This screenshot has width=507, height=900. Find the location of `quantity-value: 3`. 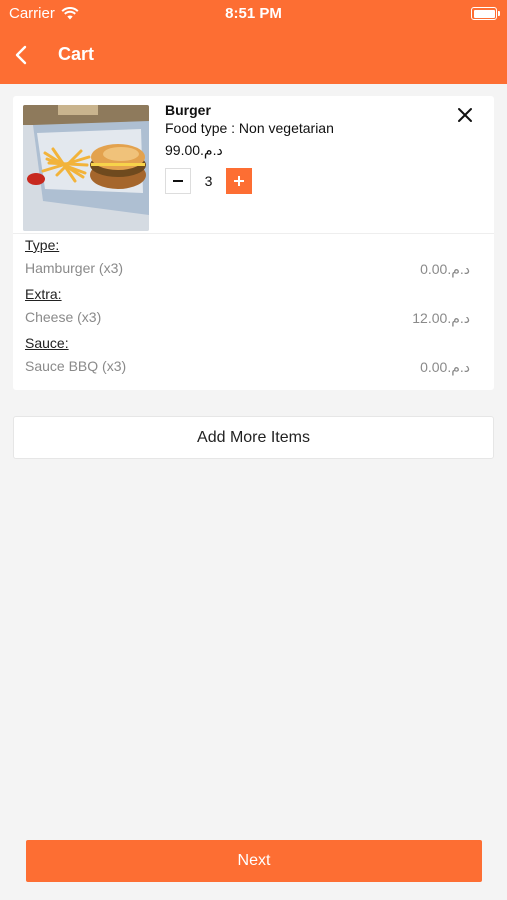

quantity-value: 3 is located at coordinates (208, 180).